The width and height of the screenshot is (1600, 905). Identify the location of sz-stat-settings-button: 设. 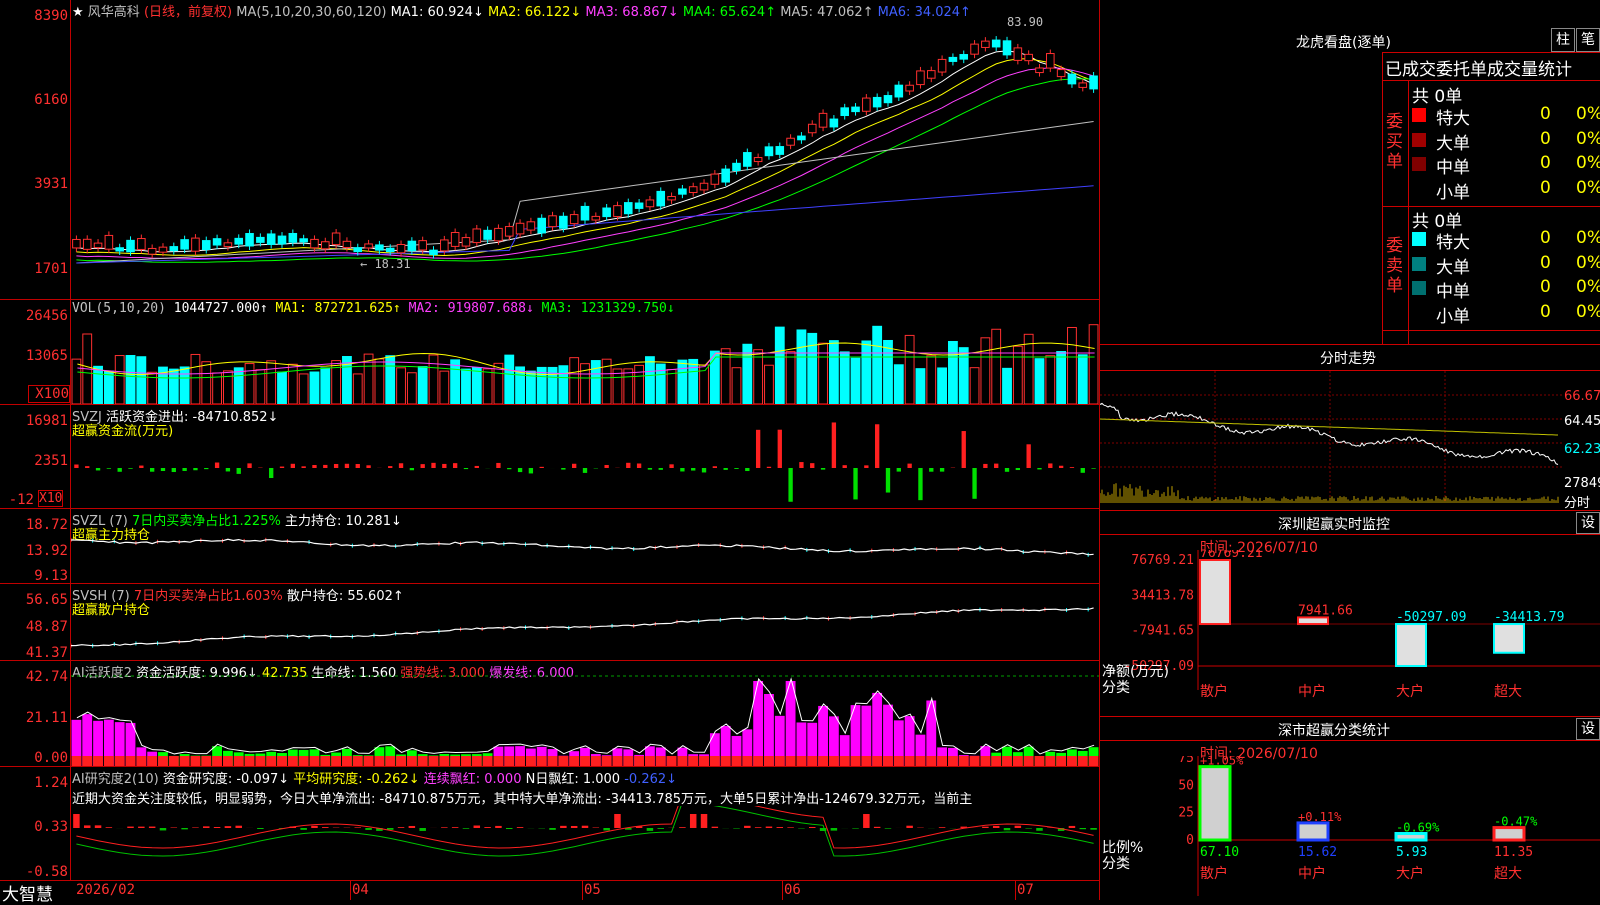
(1588, 729).